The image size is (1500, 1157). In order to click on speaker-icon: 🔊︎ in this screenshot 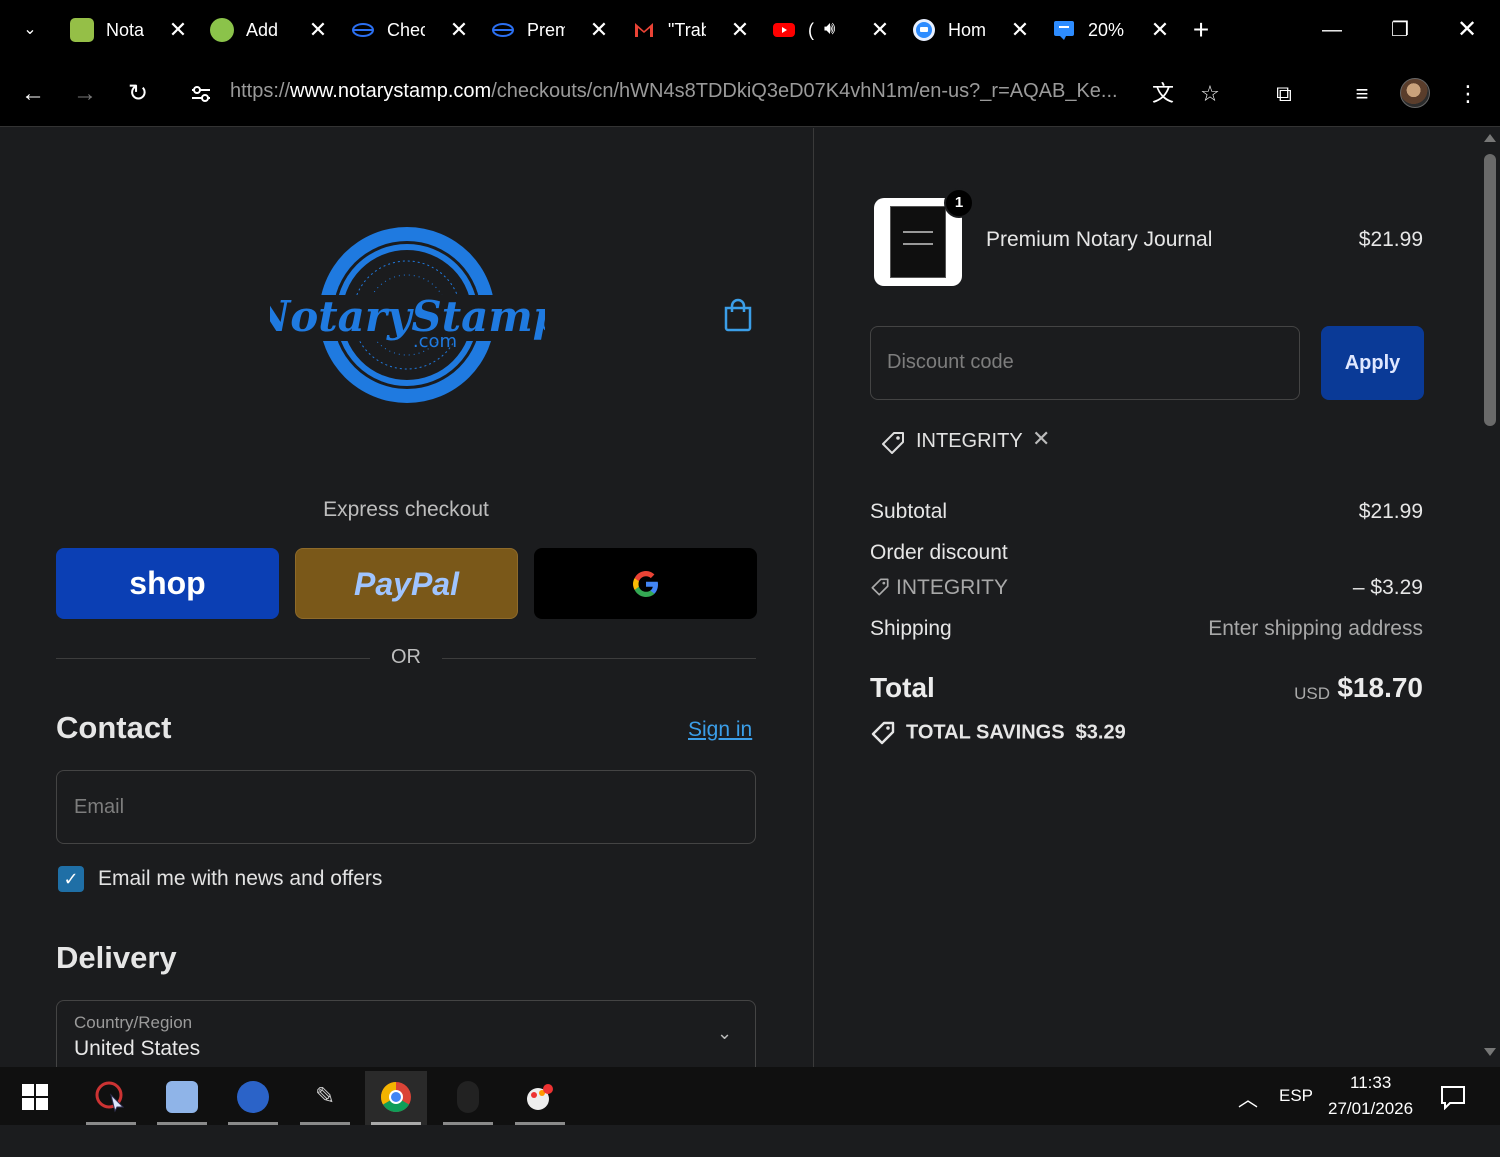, I will do `click(829, 28)`.